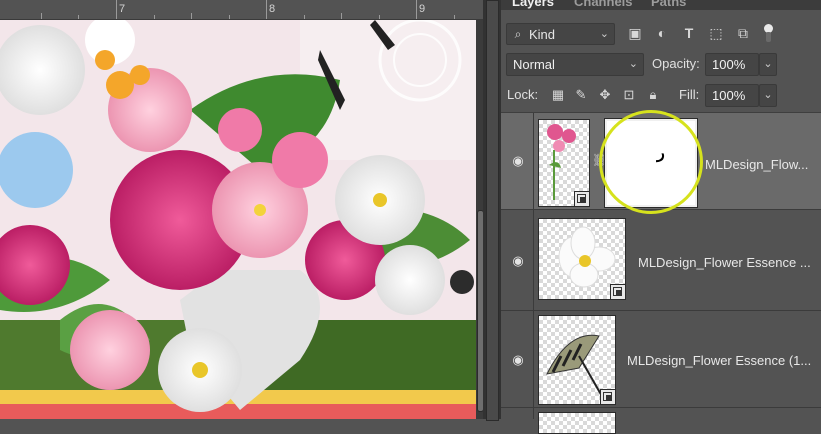 Image resolution: width=821 pixels, height=434 pixels. What do you see at coordinates (635, 33) in the screenshot?
I see `pixel-layer-filter-icon: ▣` at bounding box center [635, 33].